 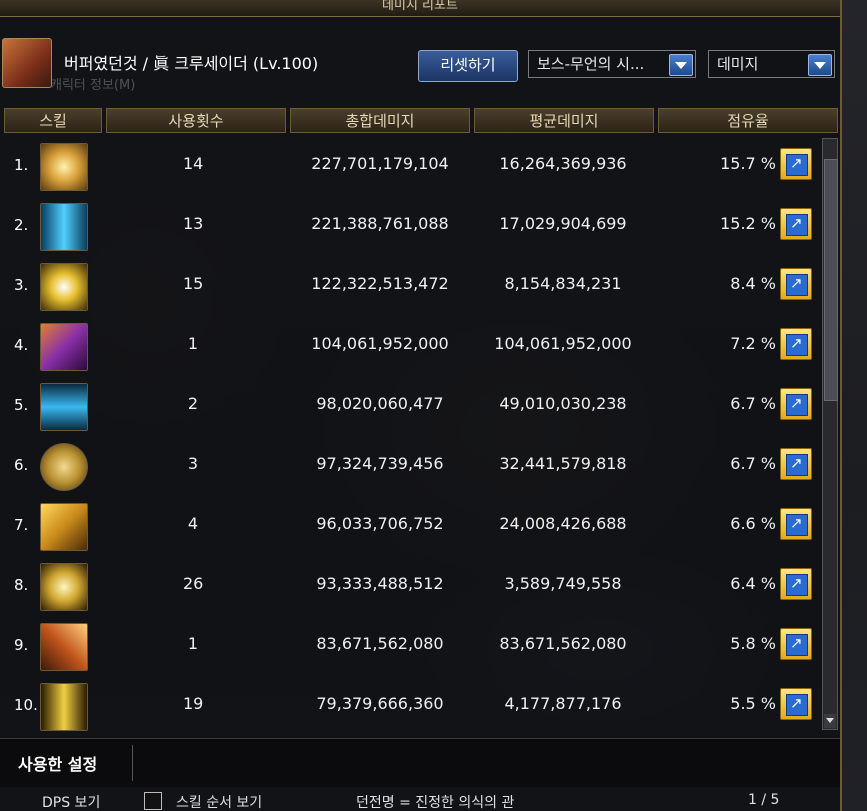 What do you see at coordinates (753, 703) in the screenshot?
I see `share-percent: 5.5 %` at bounding box center [753, 703].